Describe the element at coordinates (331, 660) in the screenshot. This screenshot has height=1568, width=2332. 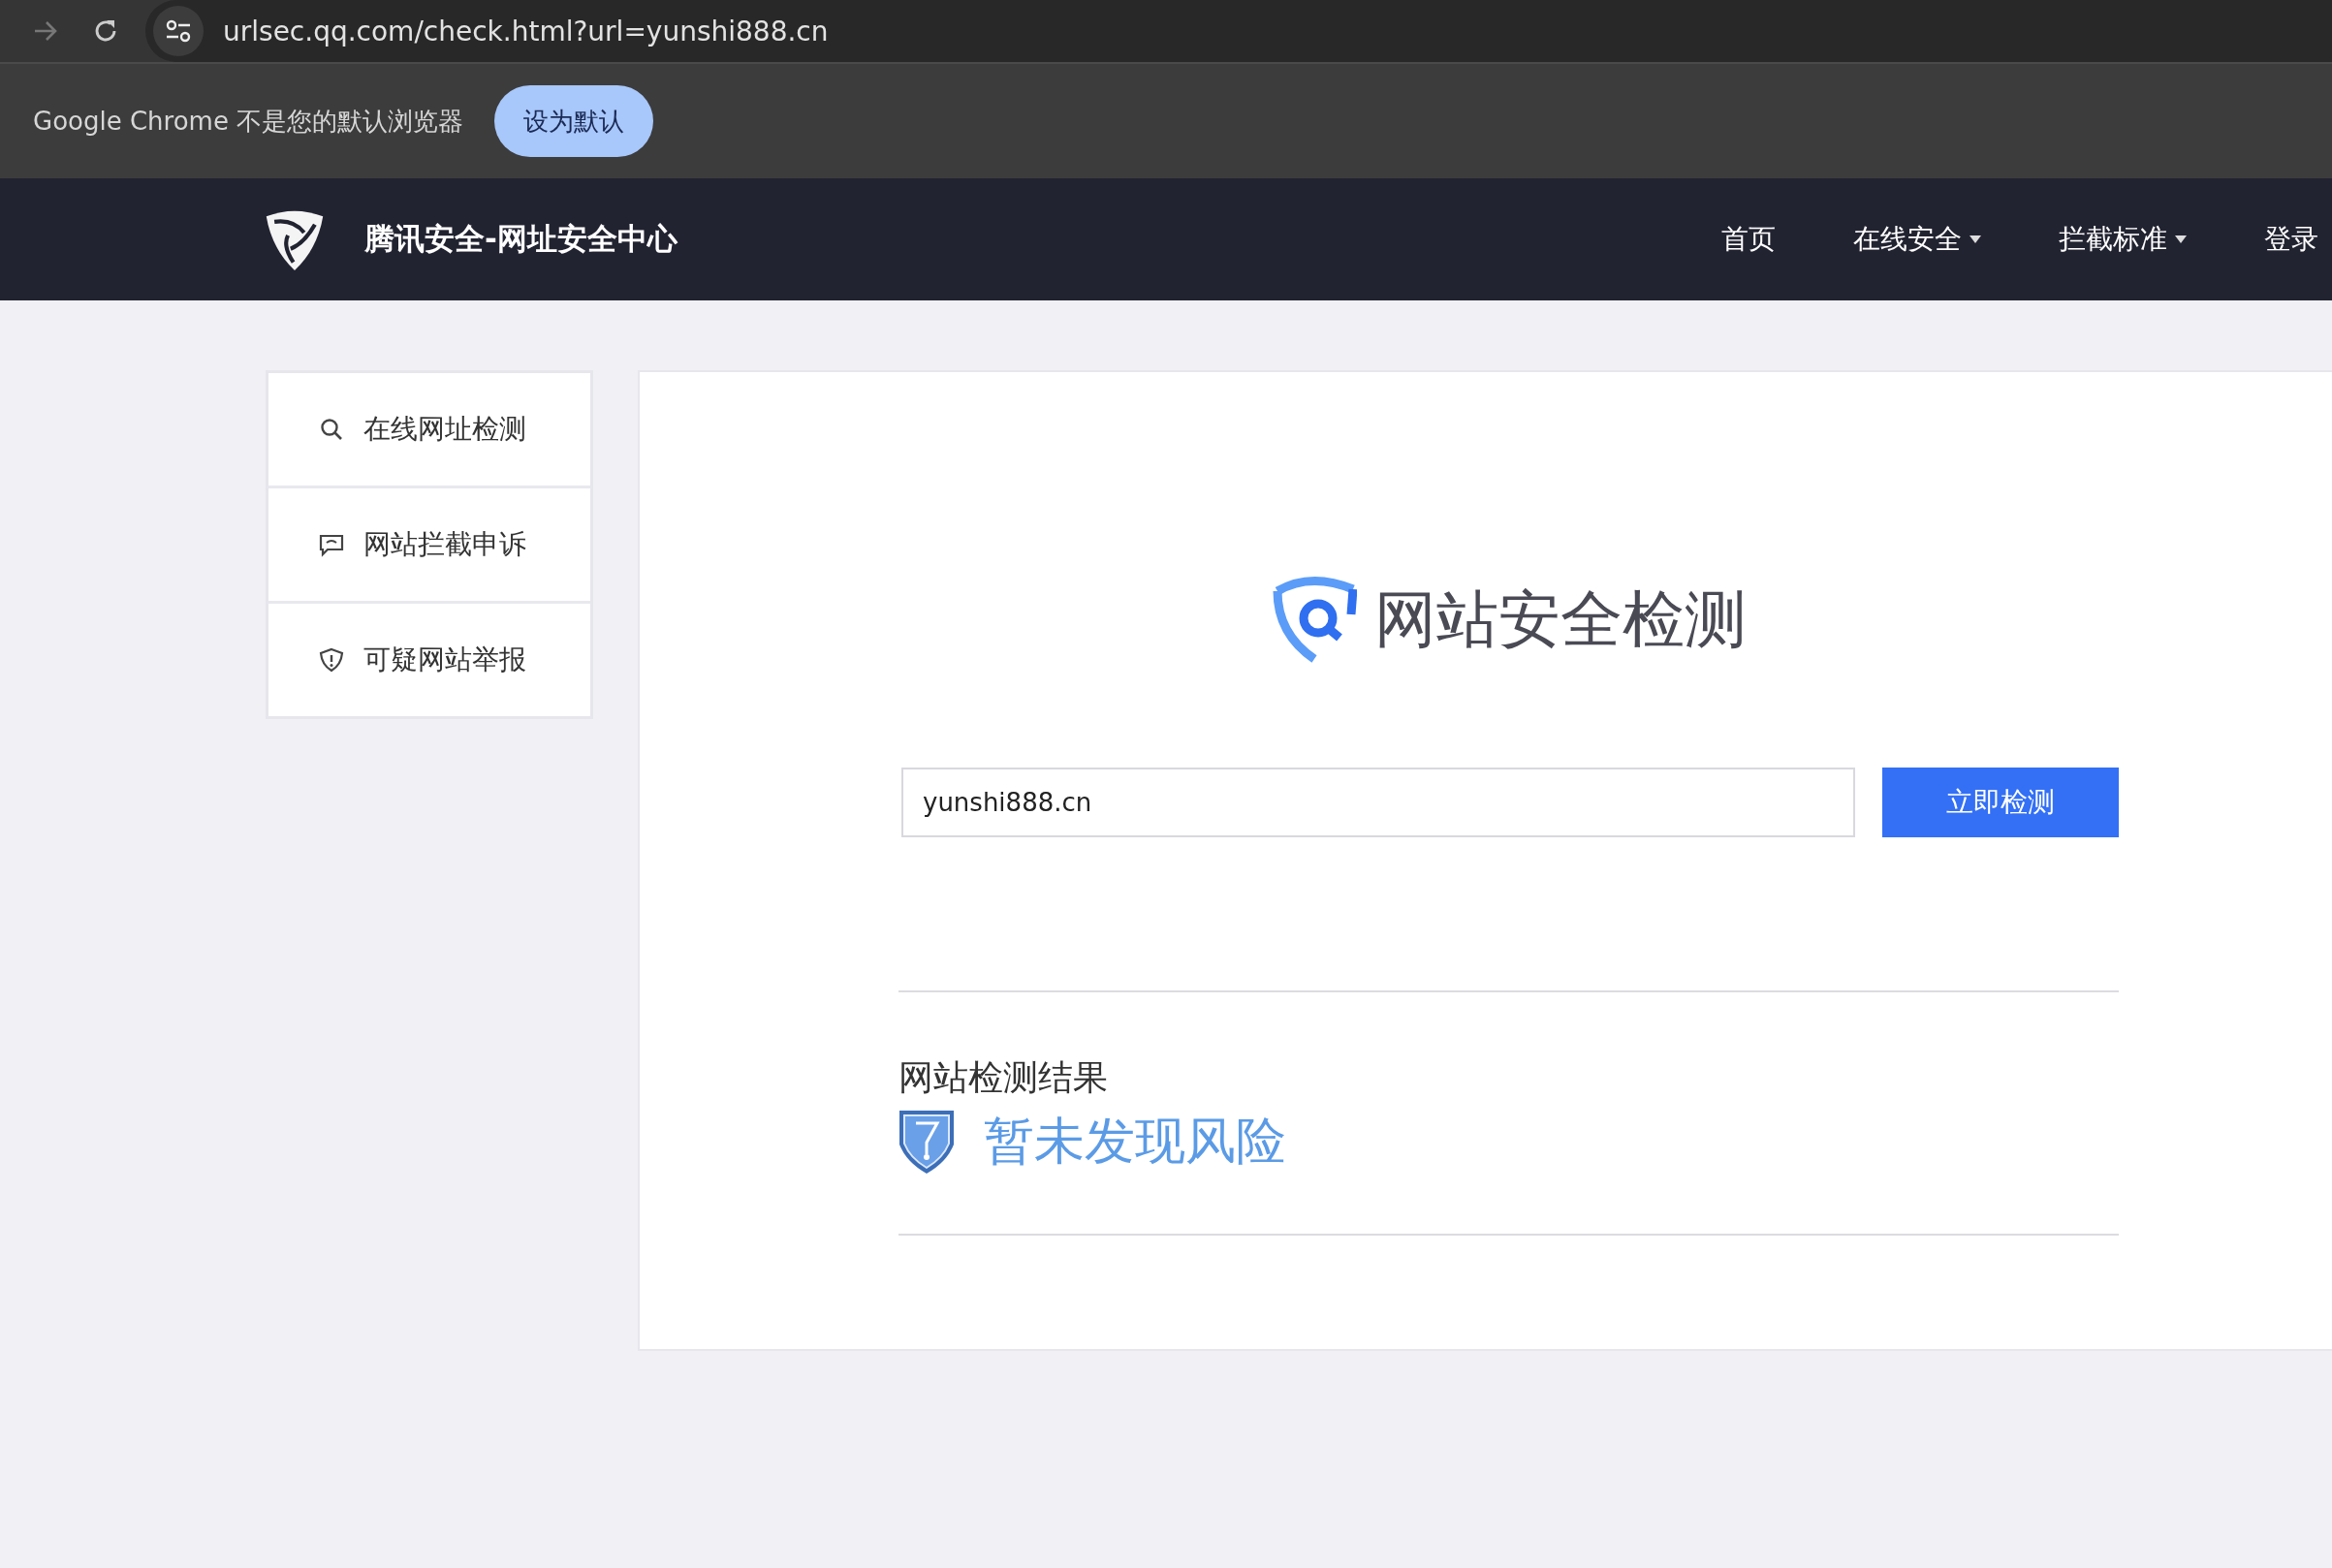
I see `shield-alert-icon` at that location.